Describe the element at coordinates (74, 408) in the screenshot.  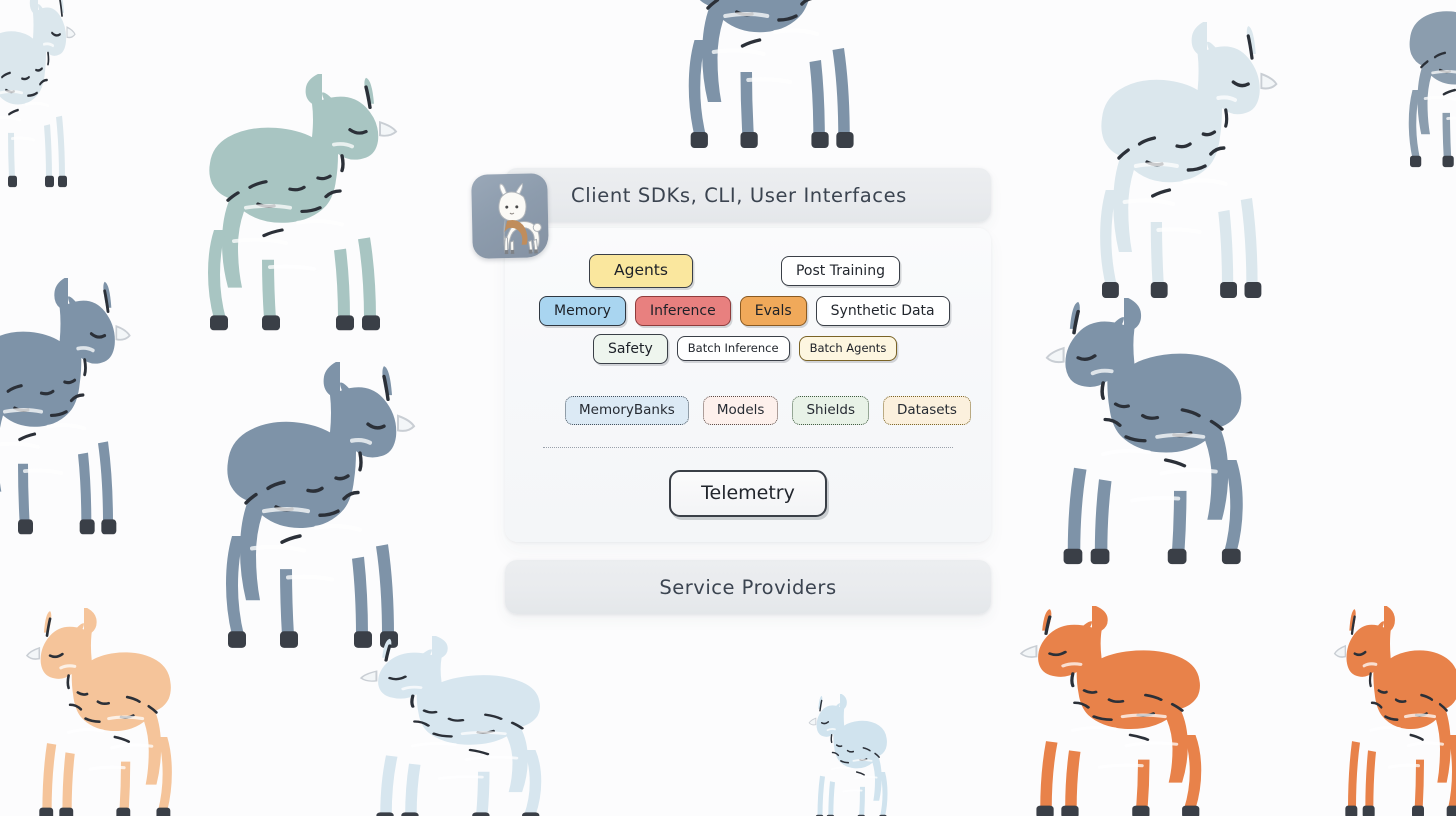
I see `llama-left-slate-mid` at that location.